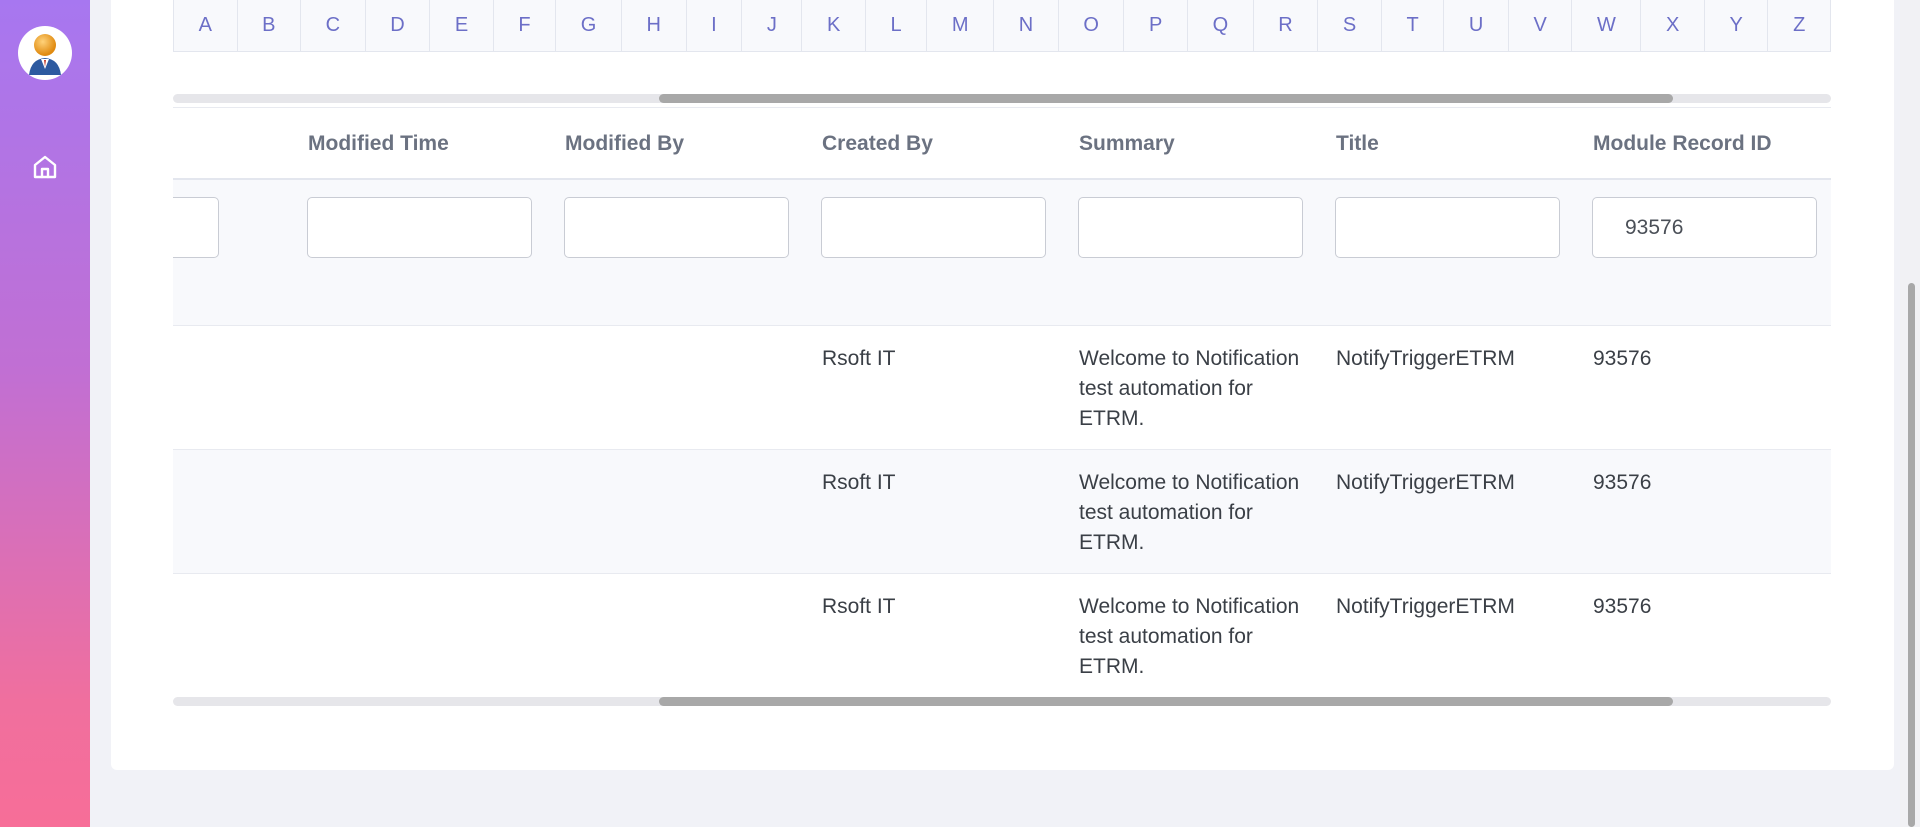 The height and width of the screenshot is (827, 1920). I want to click on alphabet-letter-d: D, so click(398, 25).